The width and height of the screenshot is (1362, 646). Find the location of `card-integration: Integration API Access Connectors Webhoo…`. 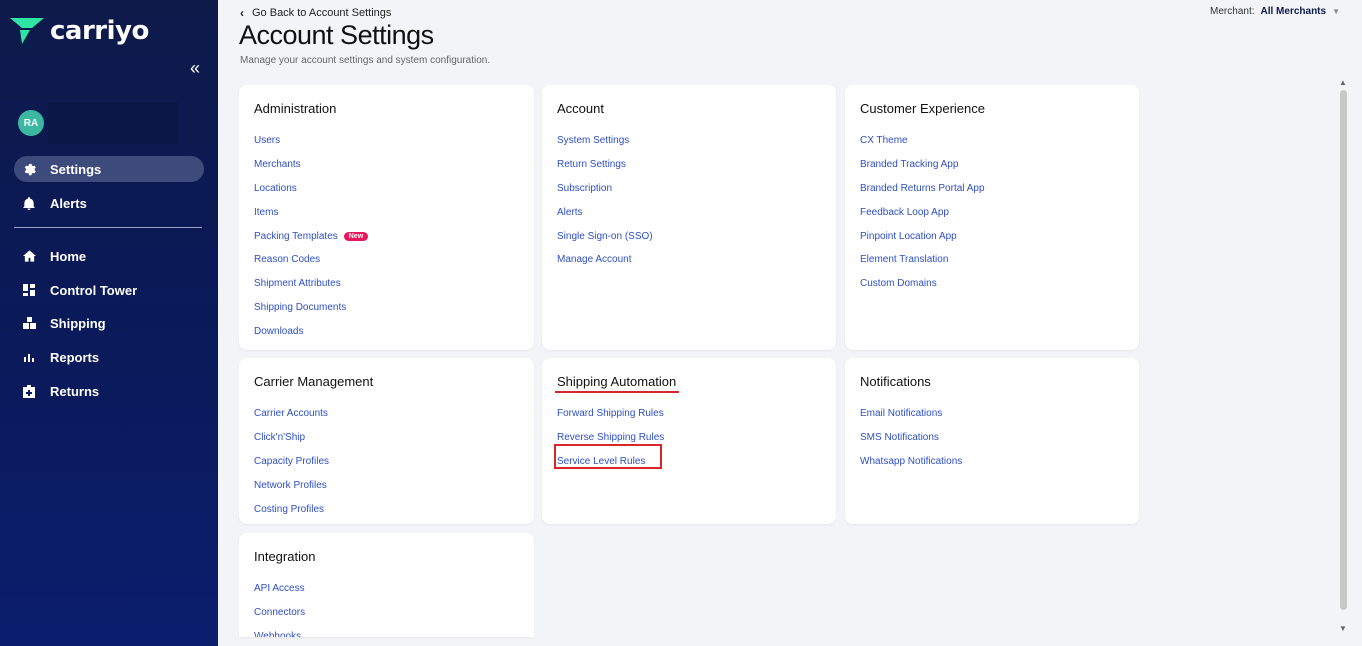

card-integration: Integration API Access Connectors Webhoo… is located at coordinates (386, 585).